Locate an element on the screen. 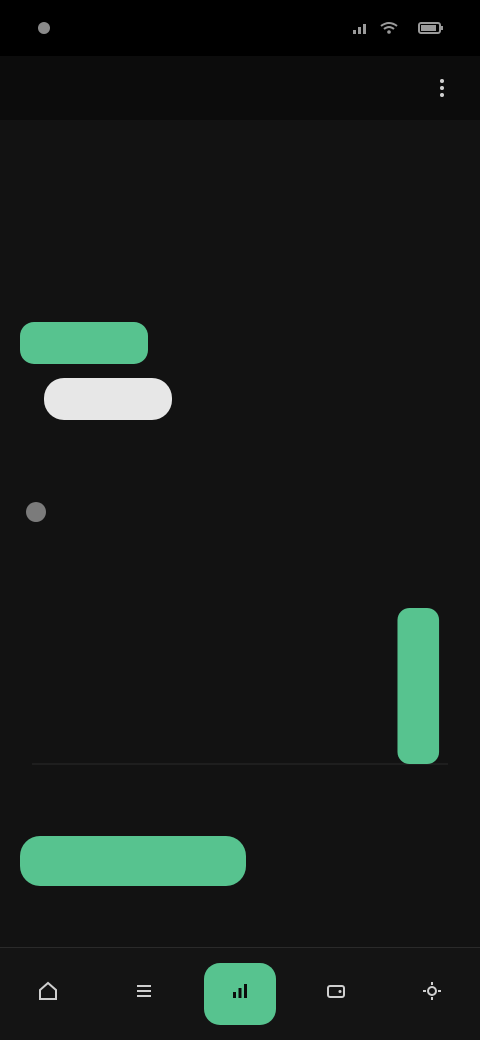 This screenshot has width=480, height=1040. list-icon is located at coordinates (144, 991).